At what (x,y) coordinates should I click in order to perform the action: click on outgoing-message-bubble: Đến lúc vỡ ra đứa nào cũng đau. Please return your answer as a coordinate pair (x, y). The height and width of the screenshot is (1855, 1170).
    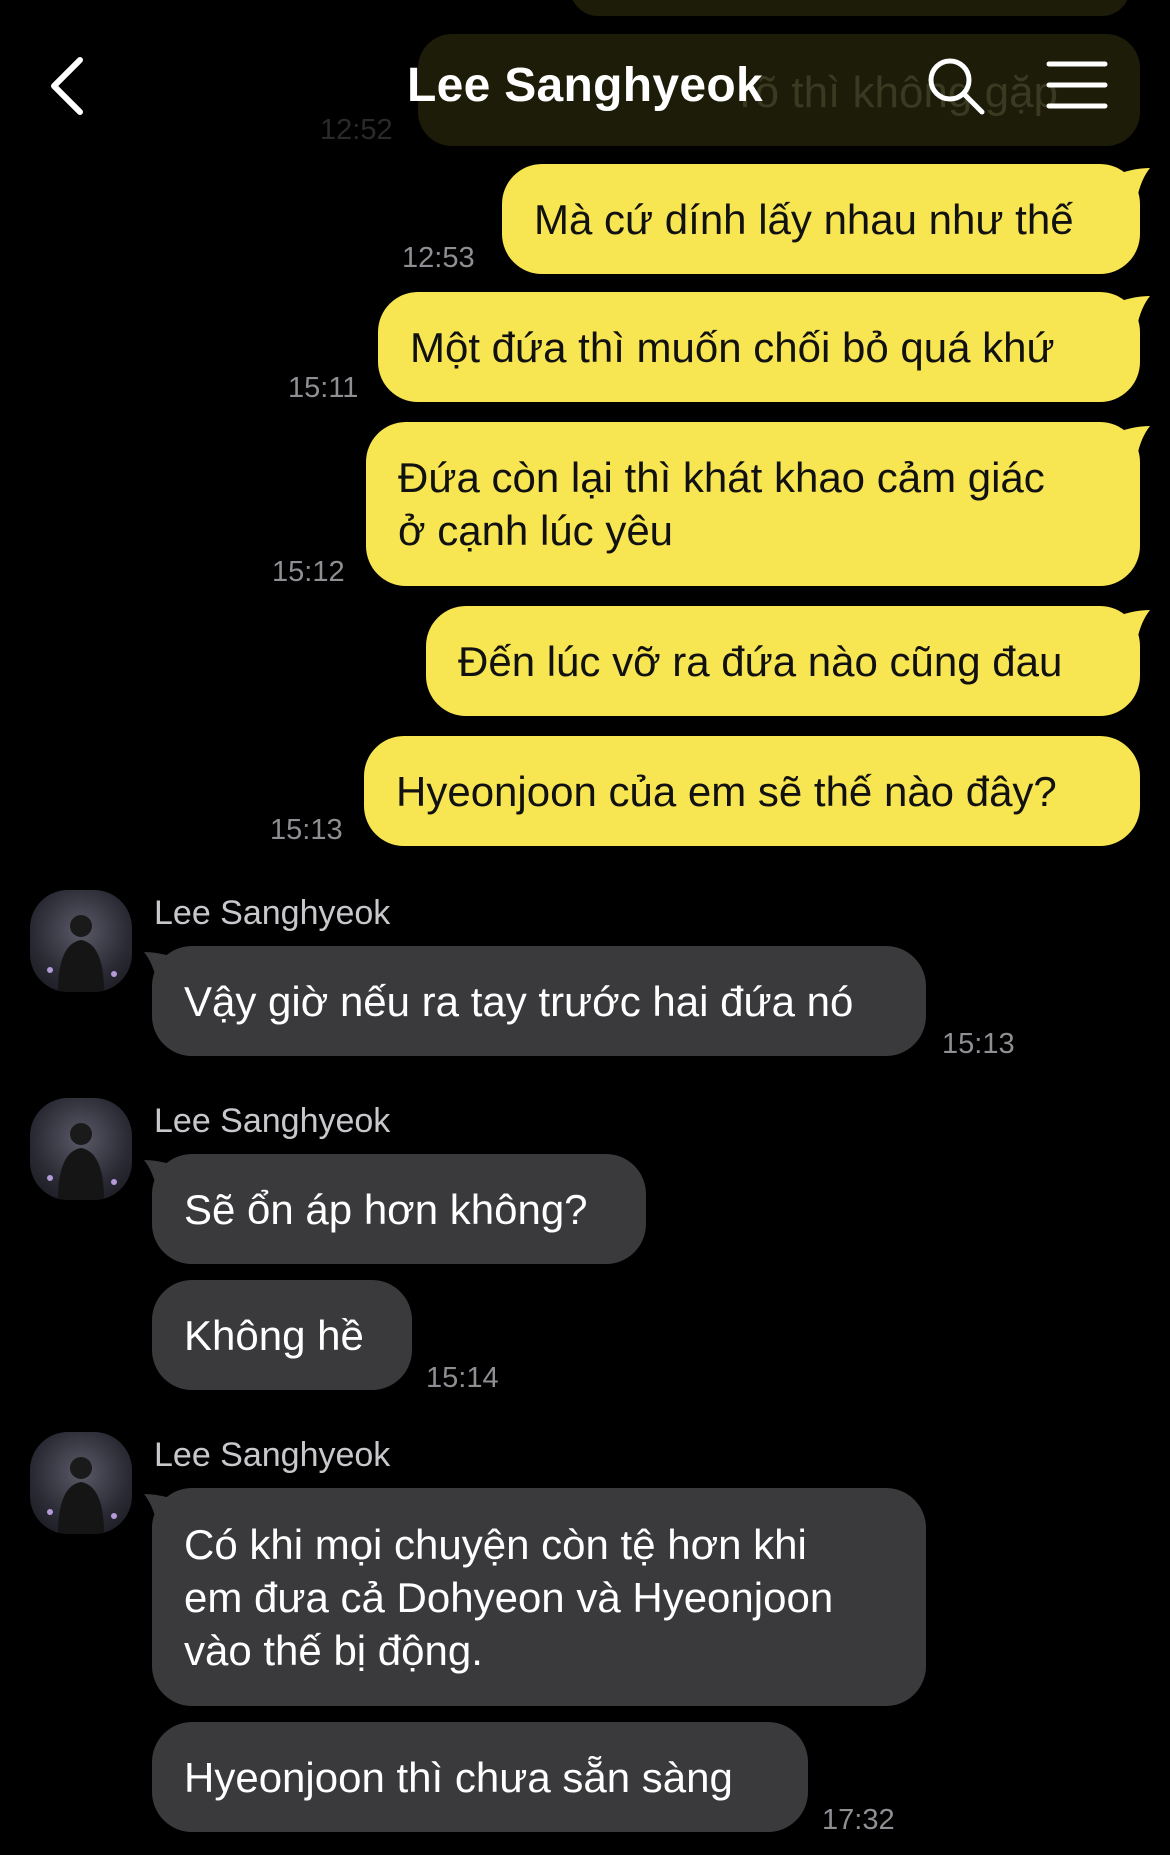
    Looking at the image, I should click on (783, 661).